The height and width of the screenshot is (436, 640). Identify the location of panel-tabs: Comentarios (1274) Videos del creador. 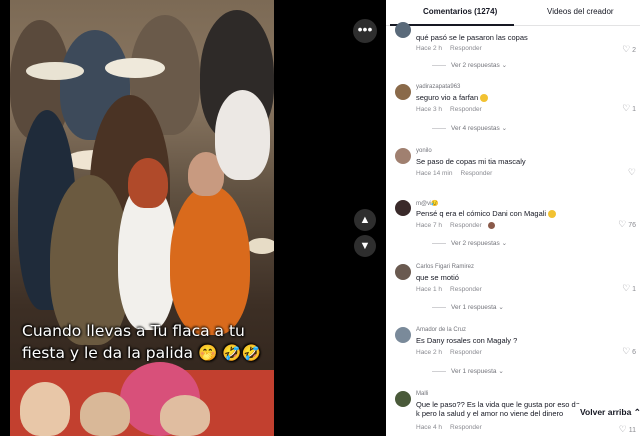
(513, 13).